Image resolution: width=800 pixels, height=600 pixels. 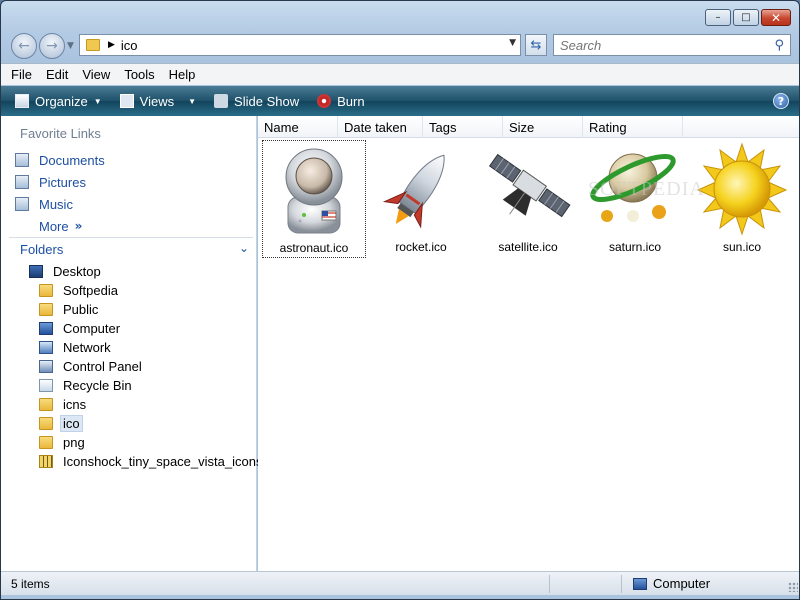 I want to click on chevron-down-icon: ⌄, so click(x=243, y=248).